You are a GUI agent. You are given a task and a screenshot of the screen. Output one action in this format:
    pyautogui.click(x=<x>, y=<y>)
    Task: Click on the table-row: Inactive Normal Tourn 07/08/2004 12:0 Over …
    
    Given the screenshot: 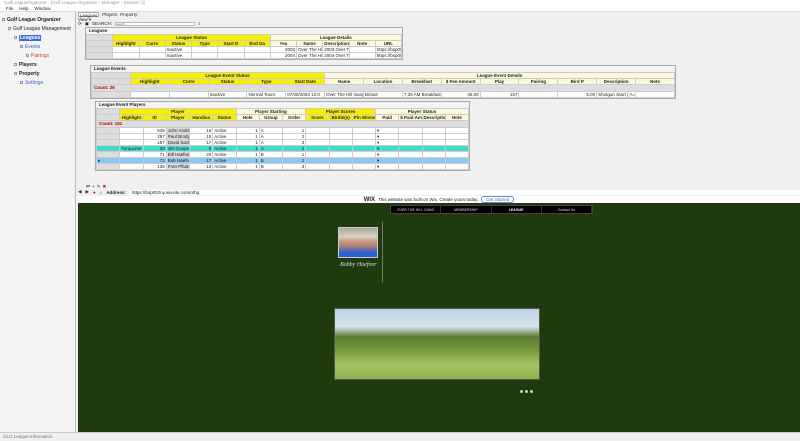 What is the action you would take?
    pyautogui.click(x=383, y=94)
    